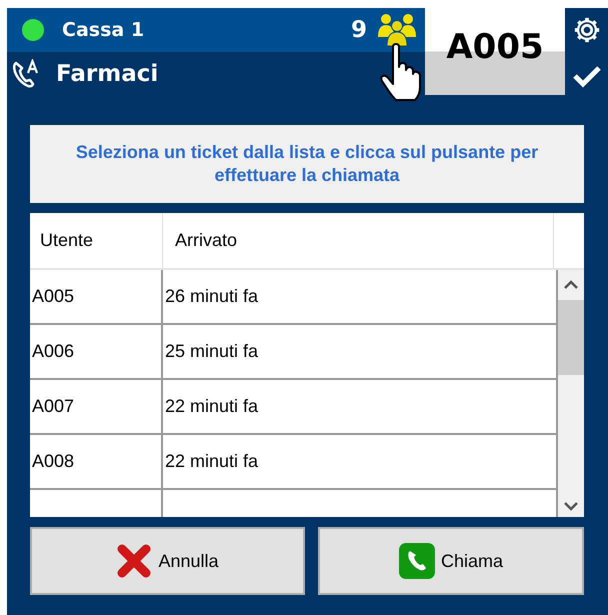 This screenshot has height=615, width=608. Describe the element at coordinates (103, 30) in the screenshot. I see `window-title: Cassa 1` at that location.